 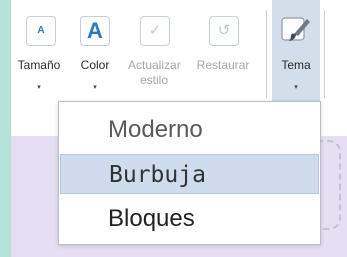 I want to click on font-size-small-icon: A, so click(x=41, y=31).